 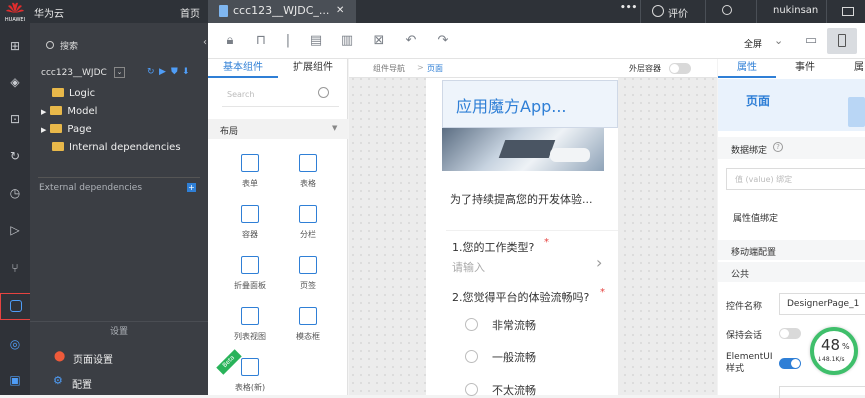 I want to click on modal-icon, so click(x=308, y=316).